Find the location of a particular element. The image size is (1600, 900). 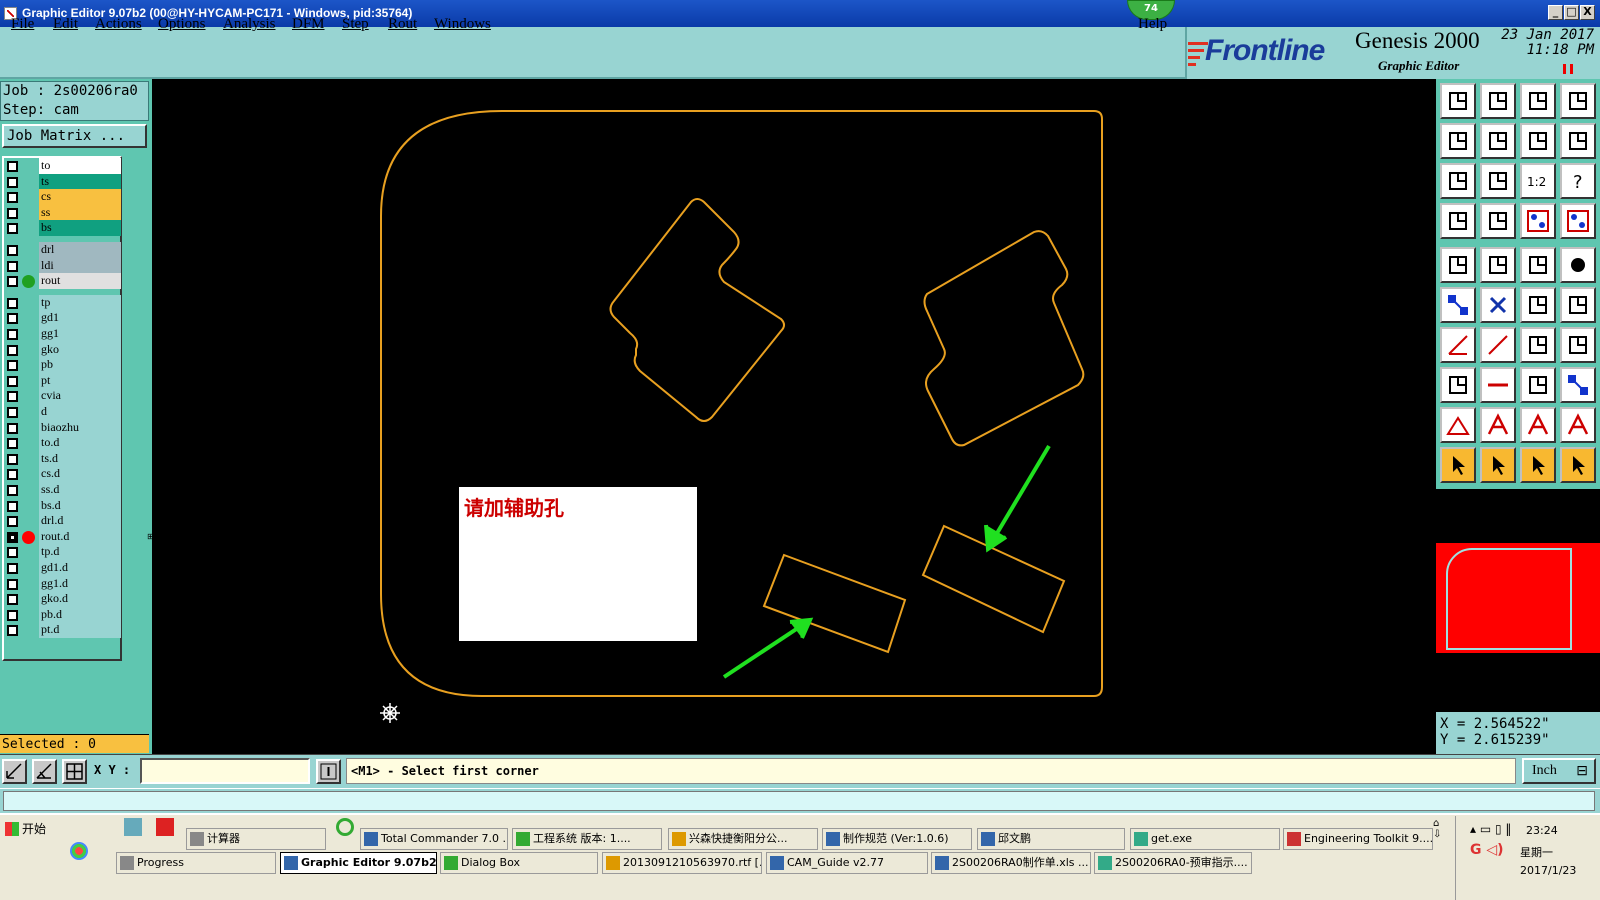

group-button is located at coordinates (1578, 385).